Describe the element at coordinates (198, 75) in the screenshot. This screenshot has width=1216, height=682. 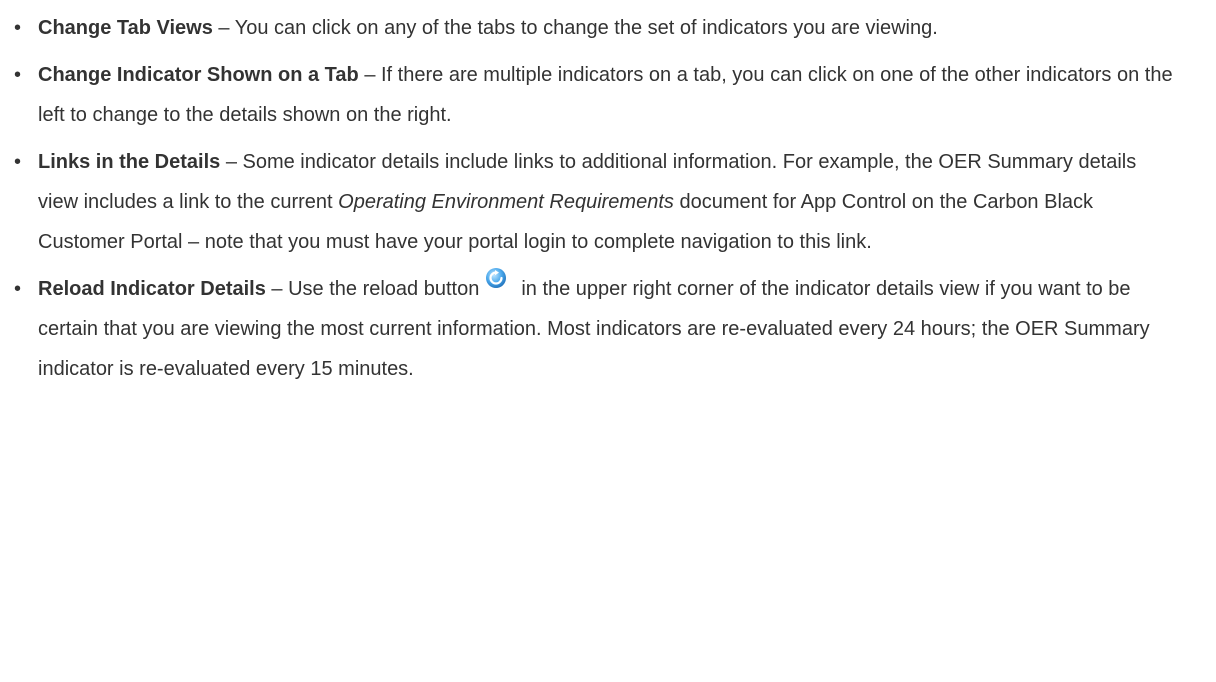
I see `item-label: Change Indicator Shown on a Tab` at that location.